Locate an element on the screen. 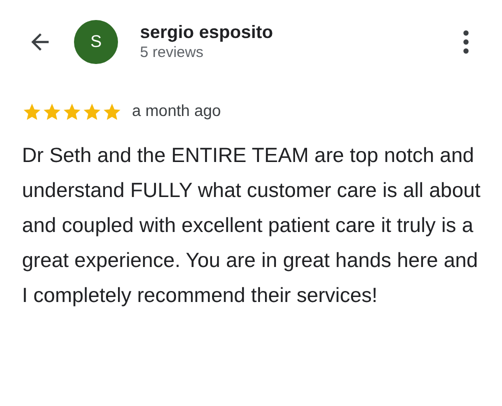 This screenshot has width=502, height=406. kebab-menu-icon is located at coordinates (466, 42).